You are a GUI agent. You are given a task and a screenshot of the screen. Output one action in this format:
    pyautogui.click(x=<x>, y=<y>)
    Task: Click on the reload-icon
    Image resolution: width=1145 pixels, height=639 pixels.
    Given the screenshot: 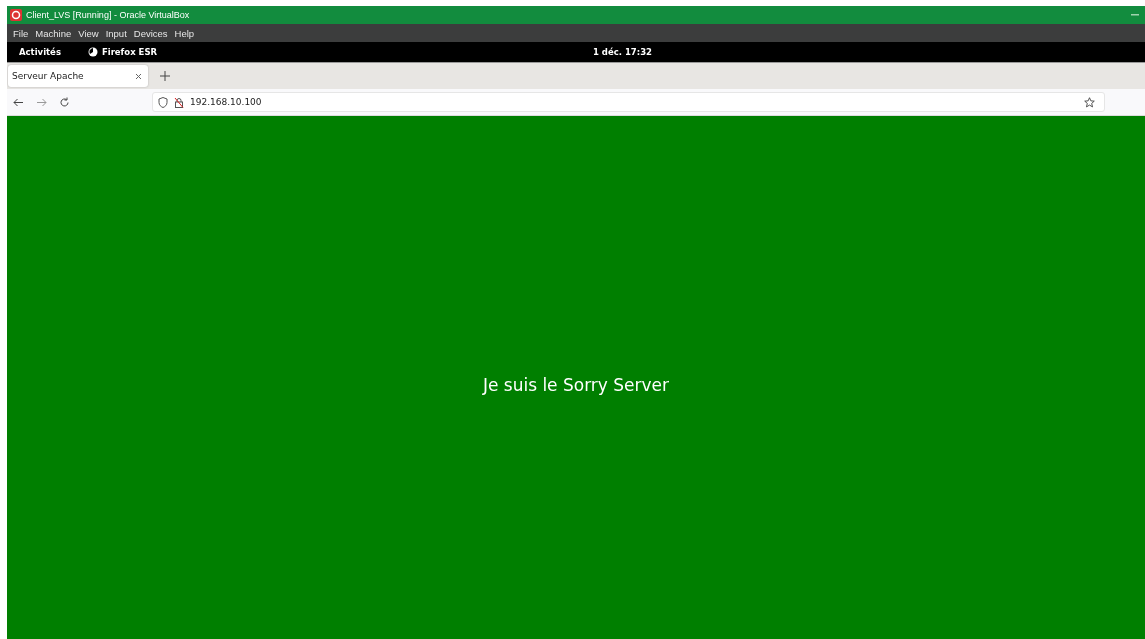 What is the action you would take?
    pyautogui.click(x=64, y=102)
    